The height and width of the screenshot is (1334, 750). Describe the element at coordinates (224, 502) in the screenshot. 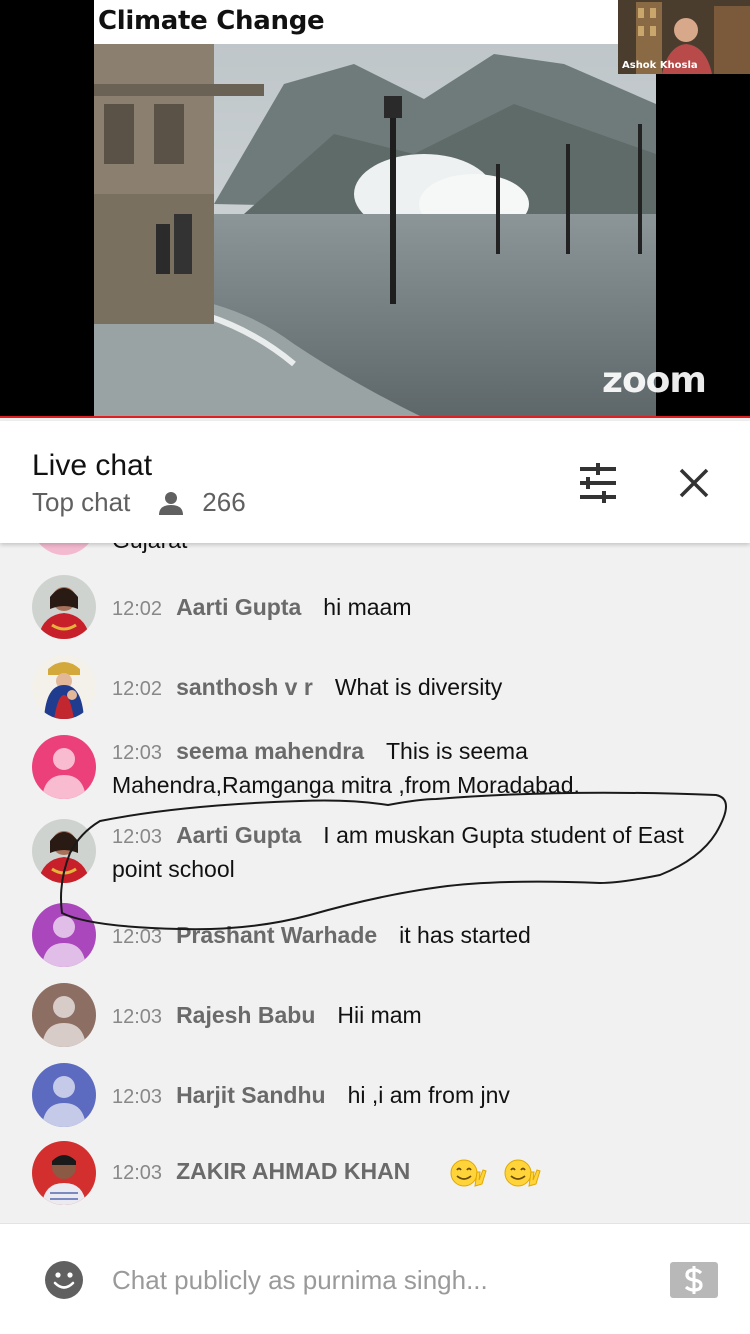

I see `viewer-count: 266` at that location.